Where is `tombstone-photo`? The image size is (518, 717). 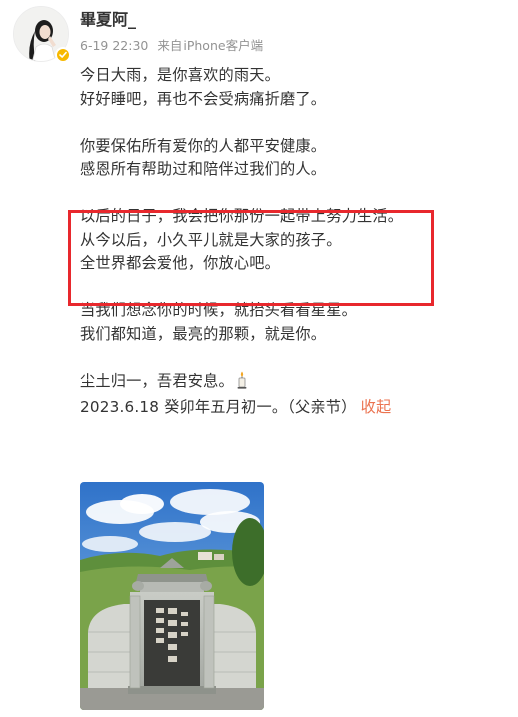 tombstone-photo is located at coordinates (172, 596).